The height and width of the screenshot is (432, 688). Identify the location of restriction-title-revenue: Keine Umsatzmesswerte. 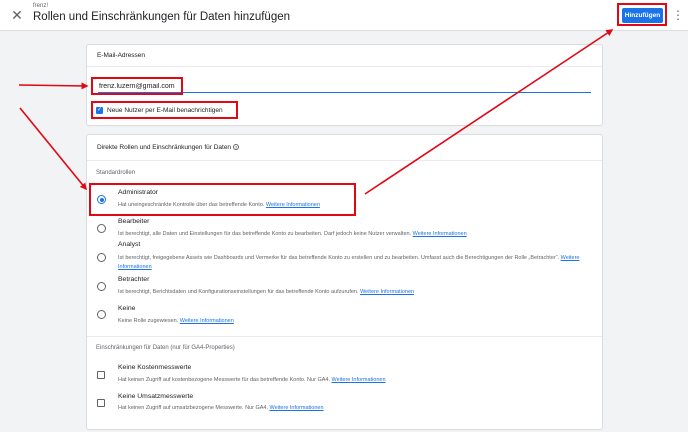
(156, 396).